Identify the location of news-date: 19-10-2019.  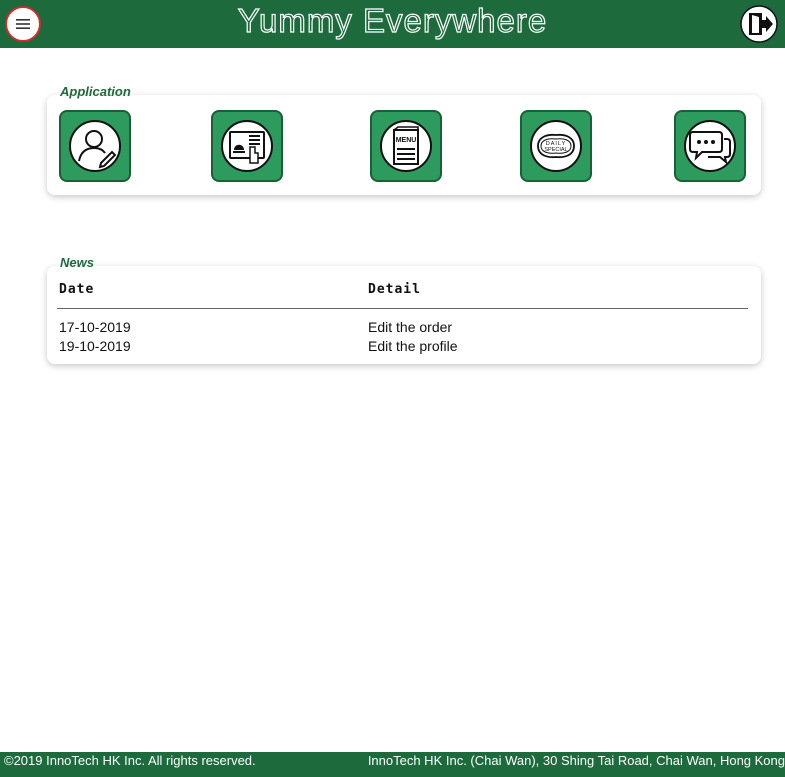
(95, 346).